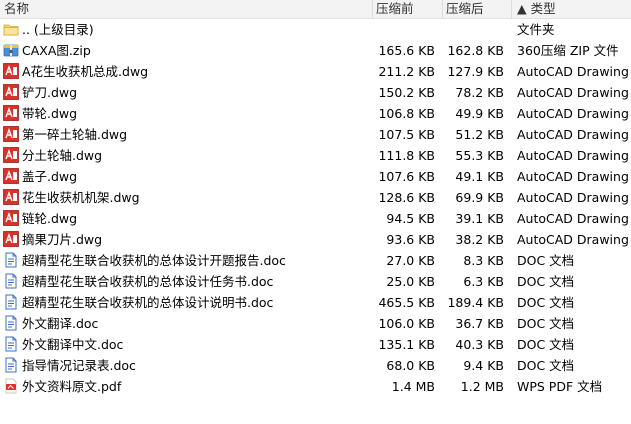 This screenshot has height=424, width=631. What do you see at coordinates (315, 365) in the screenshot?
I see `file-row: 指导情况记录表.doc 68.0 KB 9.4 KB DOC 文档` at bounding box center [315, 365].